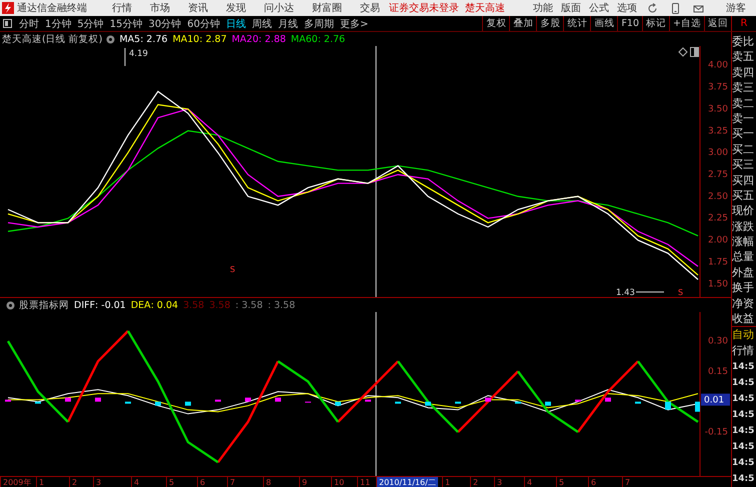  I want to click on toolbar-button: 叠加, so click(522, 23).